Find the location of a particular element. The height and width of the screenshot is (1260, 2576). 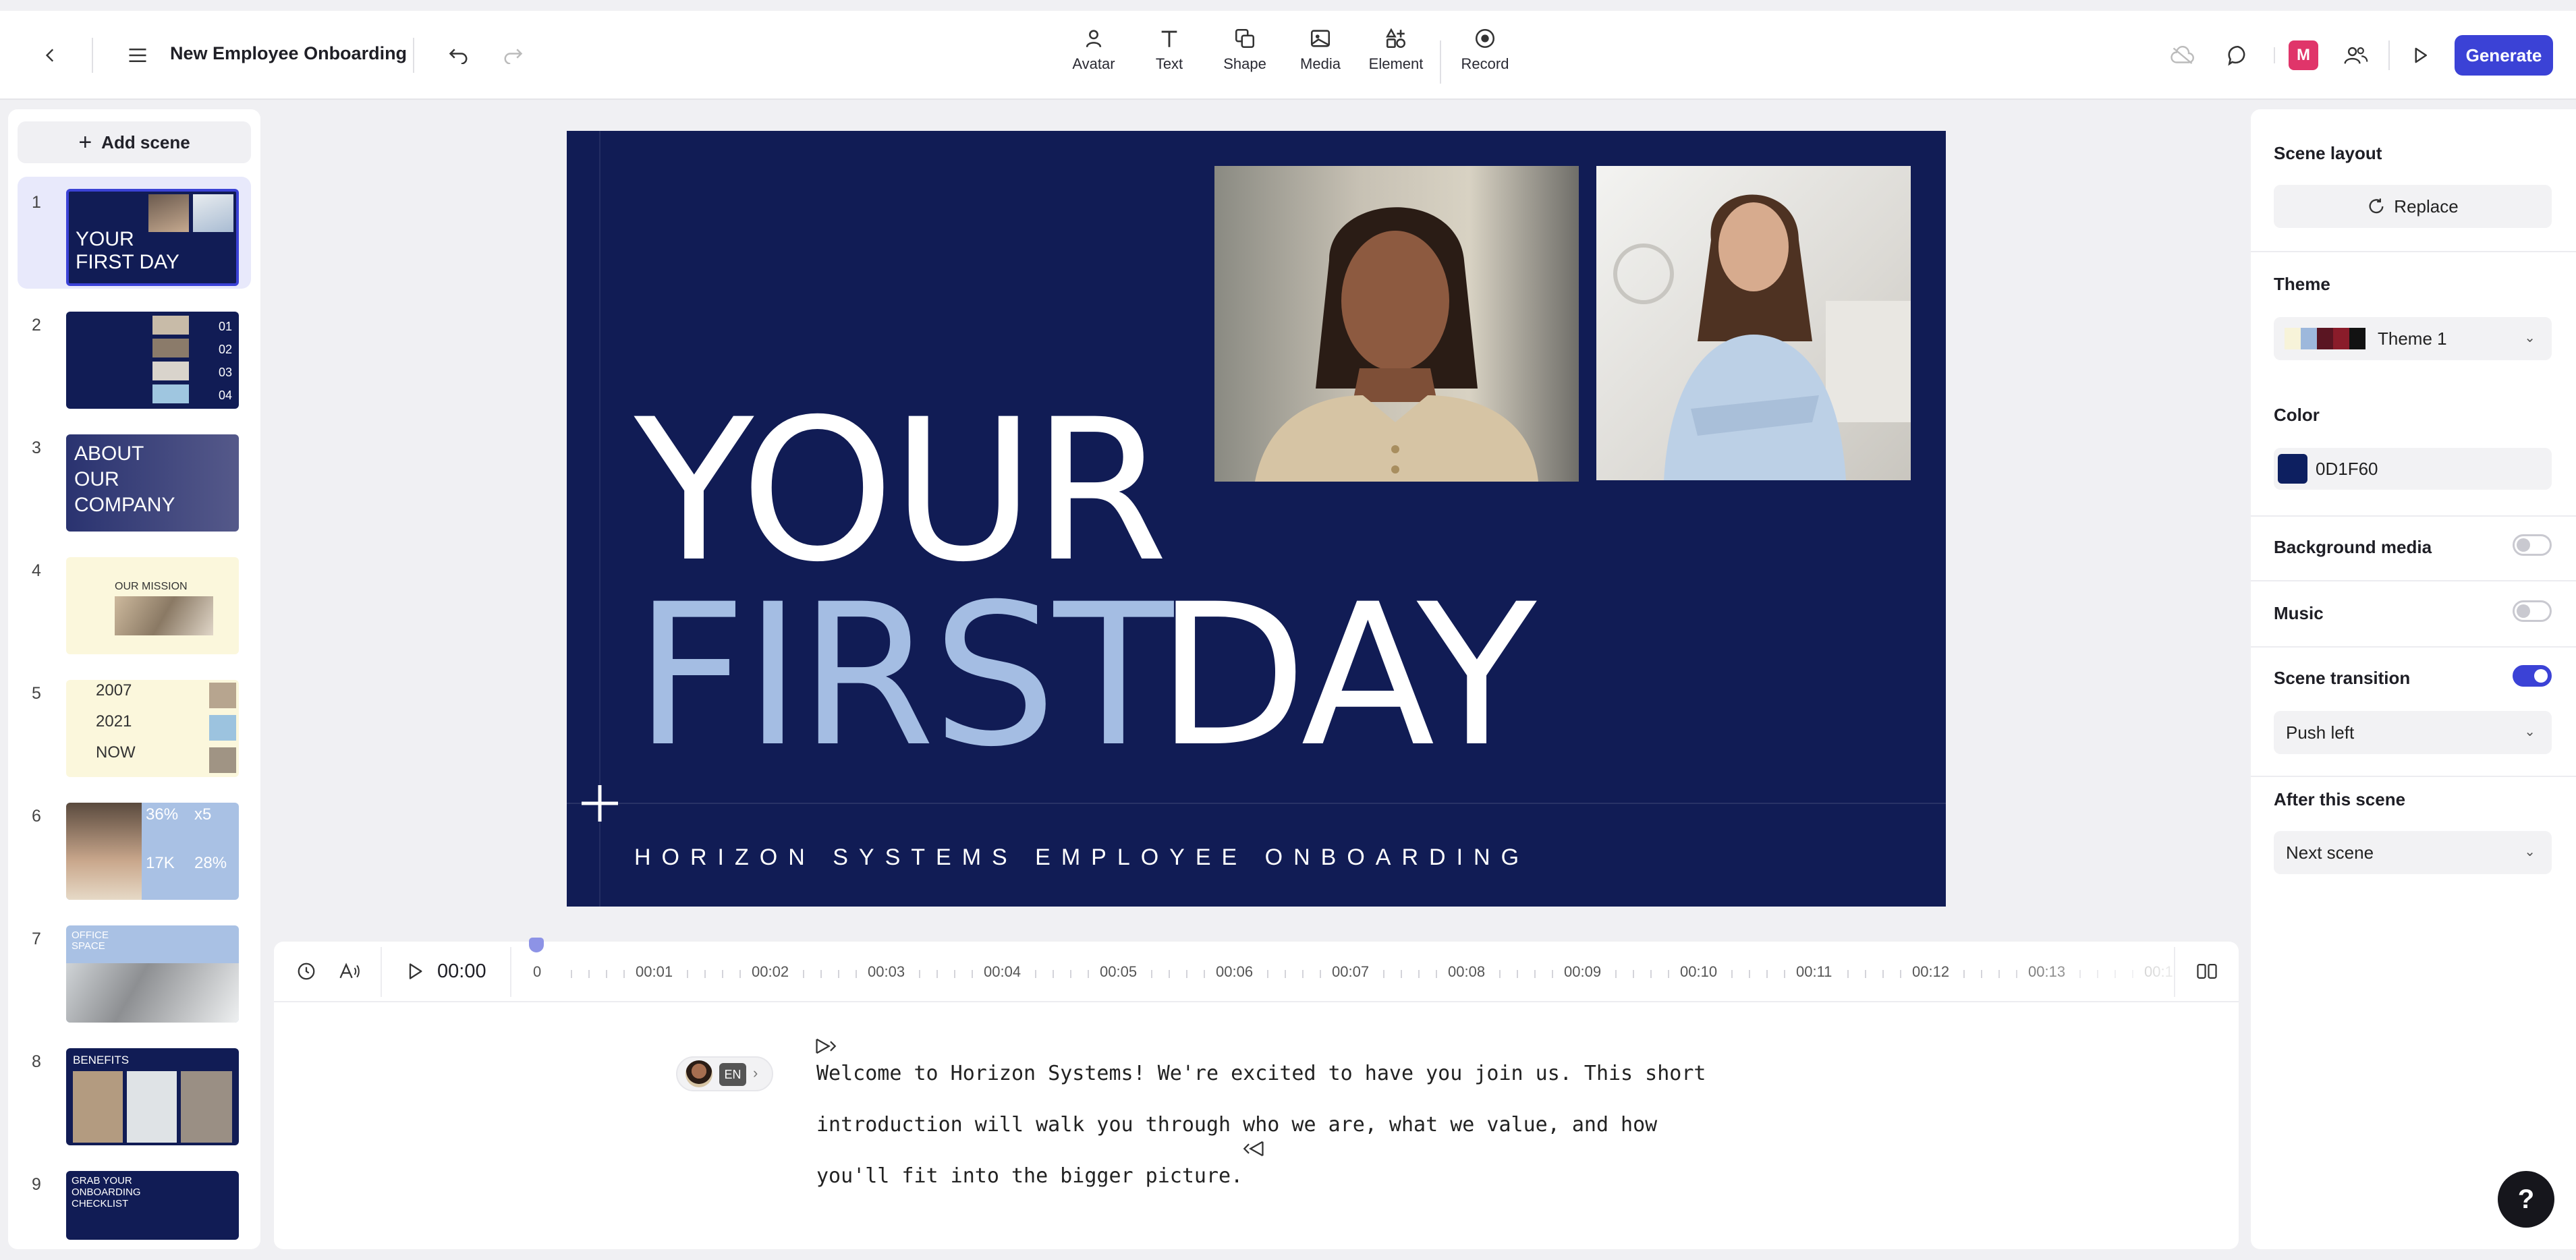

thumb-title-line: FIRST DAY is located at coordinates (127, 262).